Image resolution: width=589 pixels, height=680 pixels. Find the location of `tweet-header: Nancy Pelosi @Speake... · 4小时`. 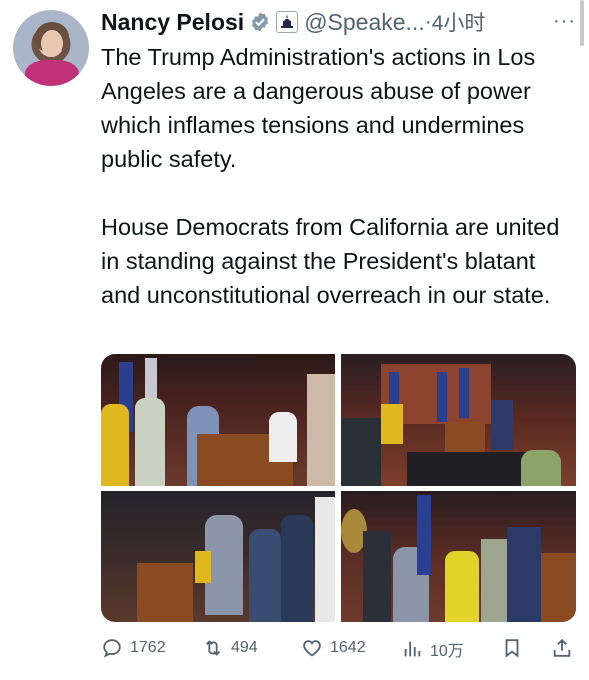

tweet-header: Nancy Pelosi @Speake... · 4小时 is located at coordinates (293, 22).